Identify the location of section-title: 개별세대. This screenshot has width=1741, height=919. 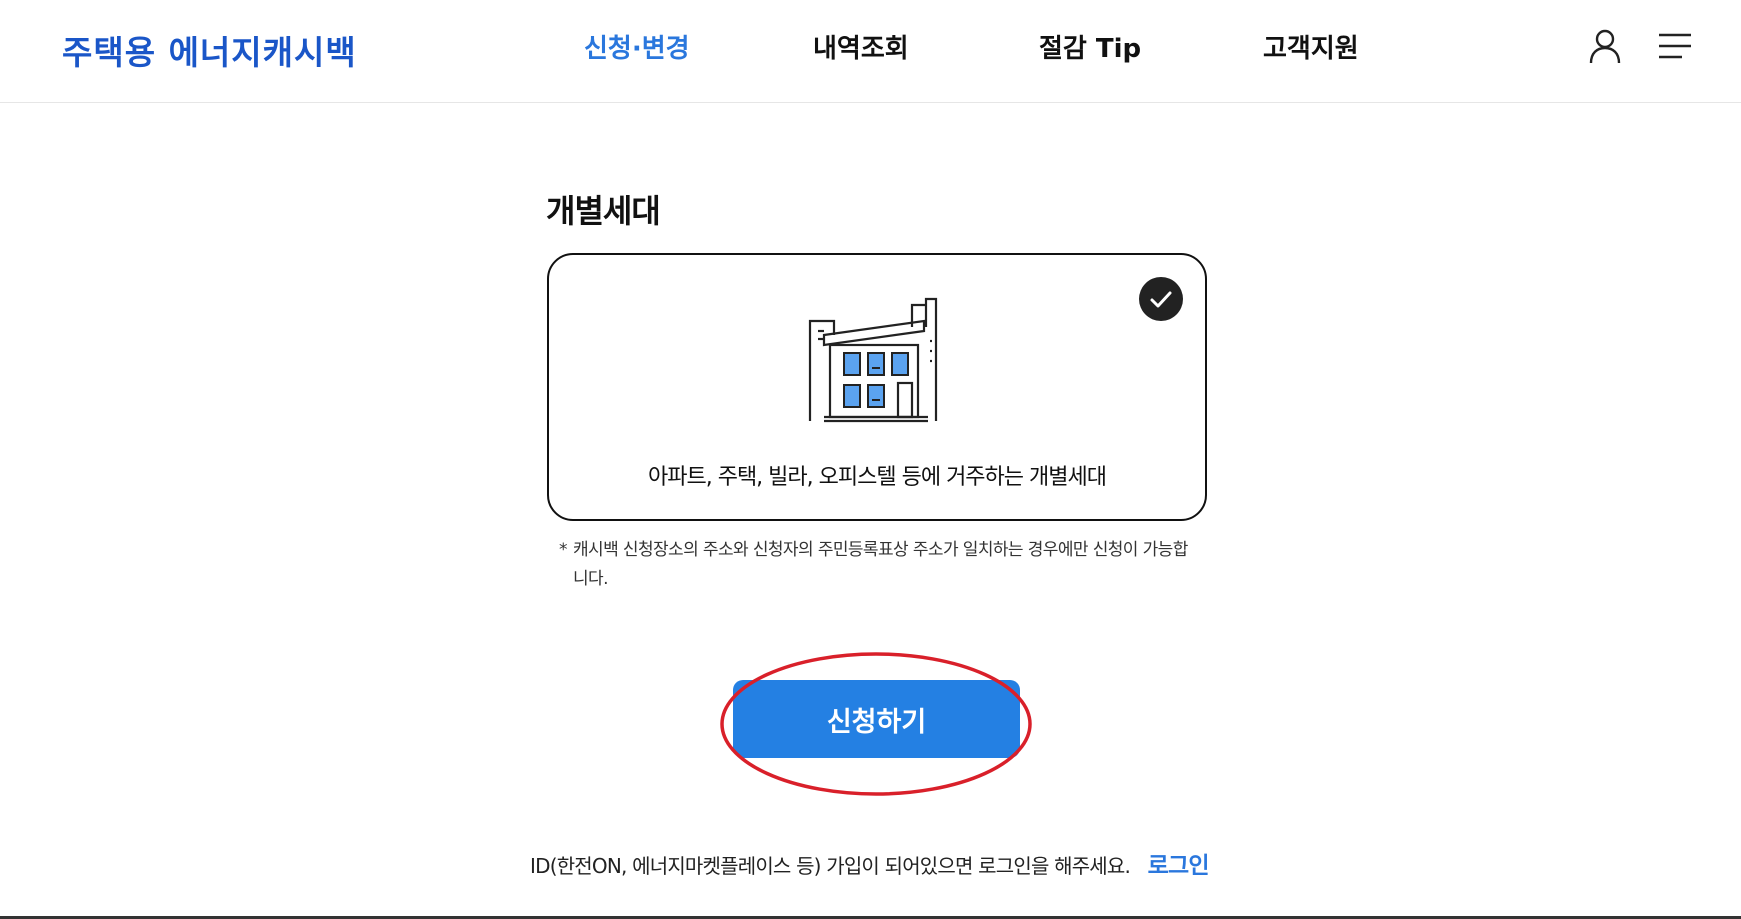
(603, 211).